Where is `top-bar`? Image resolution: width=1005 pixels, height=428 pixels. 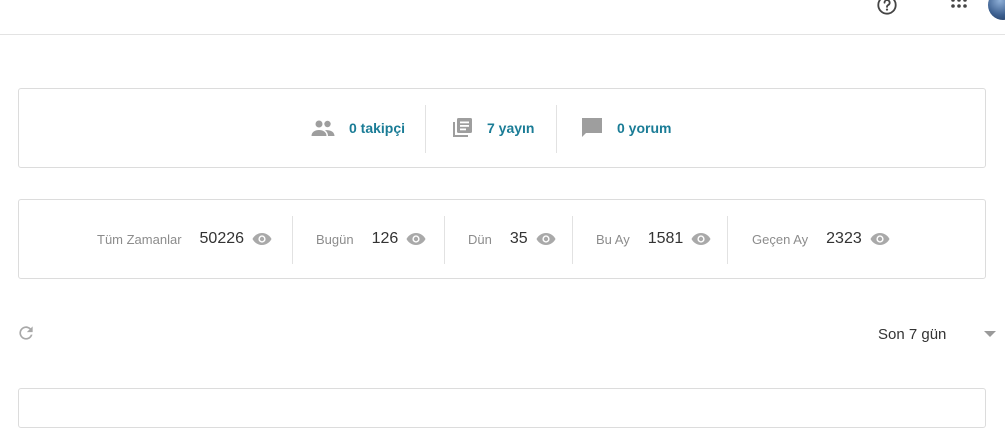 top-bar is located at coordinates (502, 17).